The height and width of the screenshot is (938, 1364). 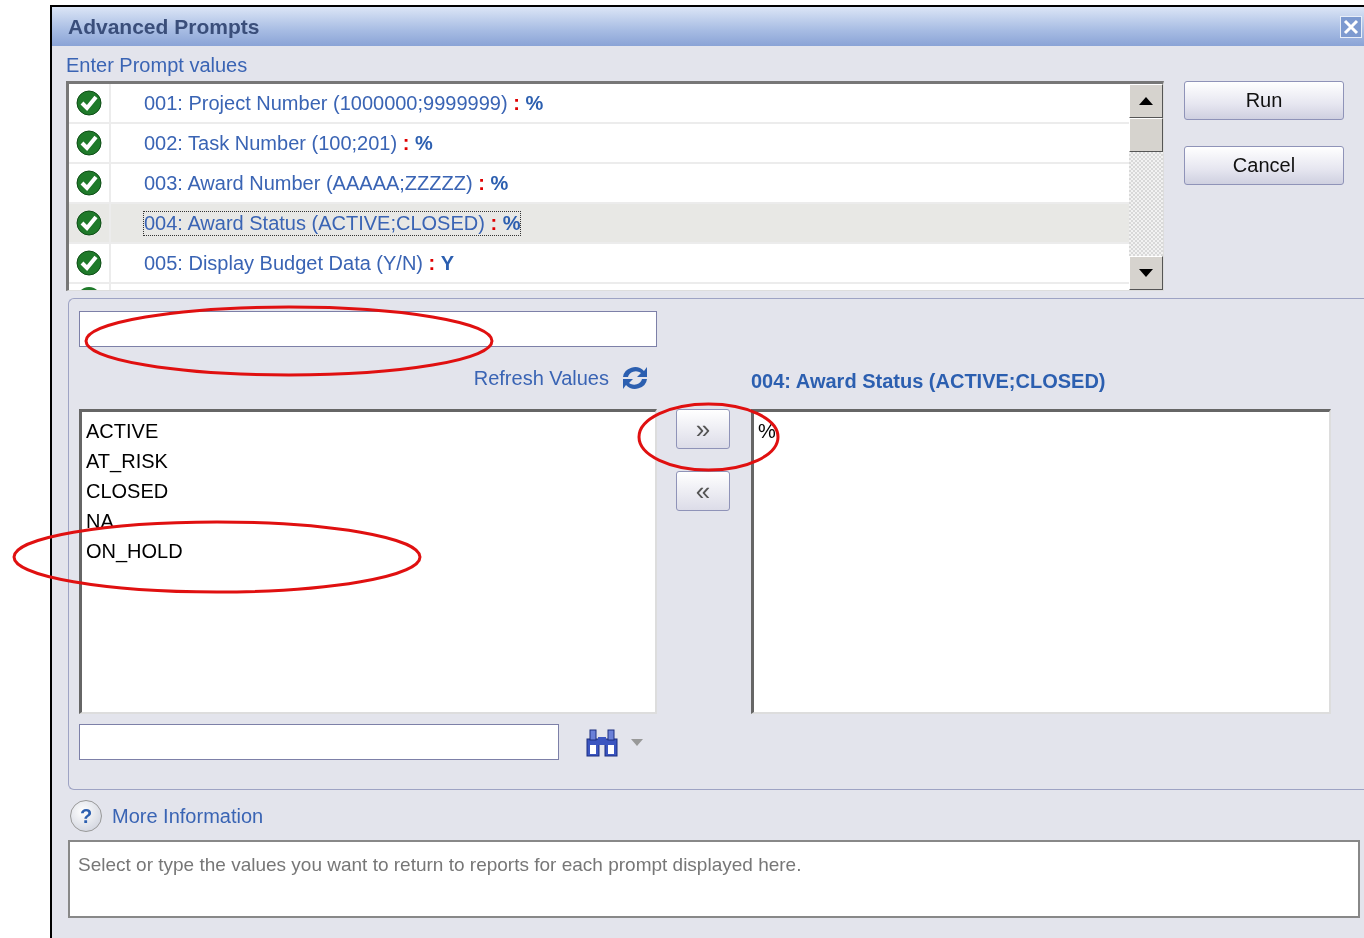 I want to click on description-text: Select or type the values you want to return to reports for each prompt displayed here., so click(x=440, y=864).